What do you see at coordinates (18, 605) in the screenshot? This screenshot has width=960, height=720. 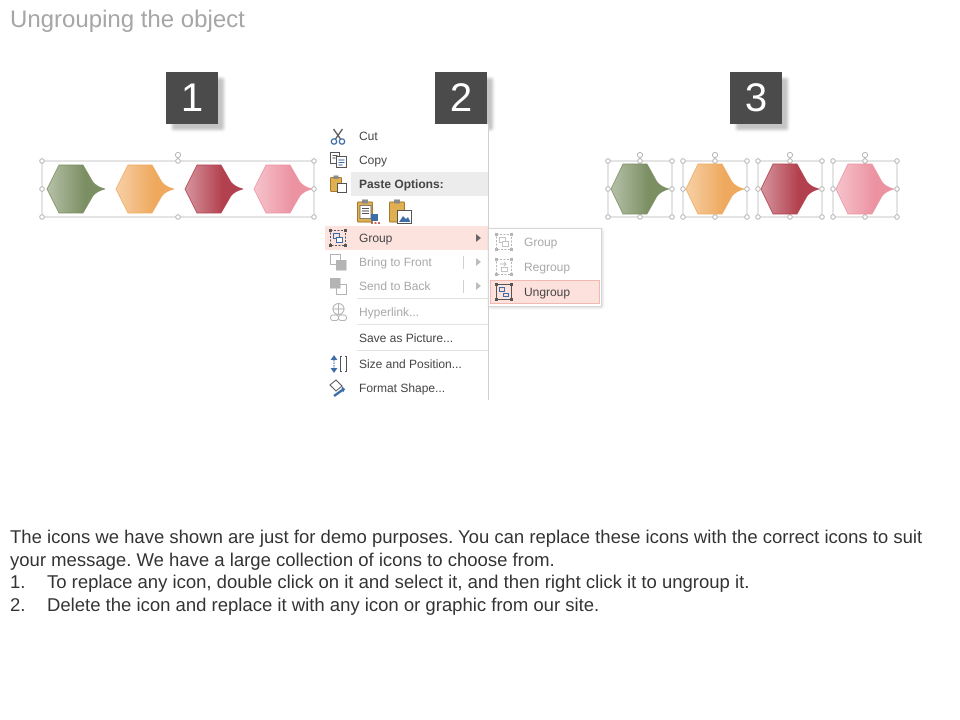 I see `list-number: 2.` at bounding box center [18, 605].